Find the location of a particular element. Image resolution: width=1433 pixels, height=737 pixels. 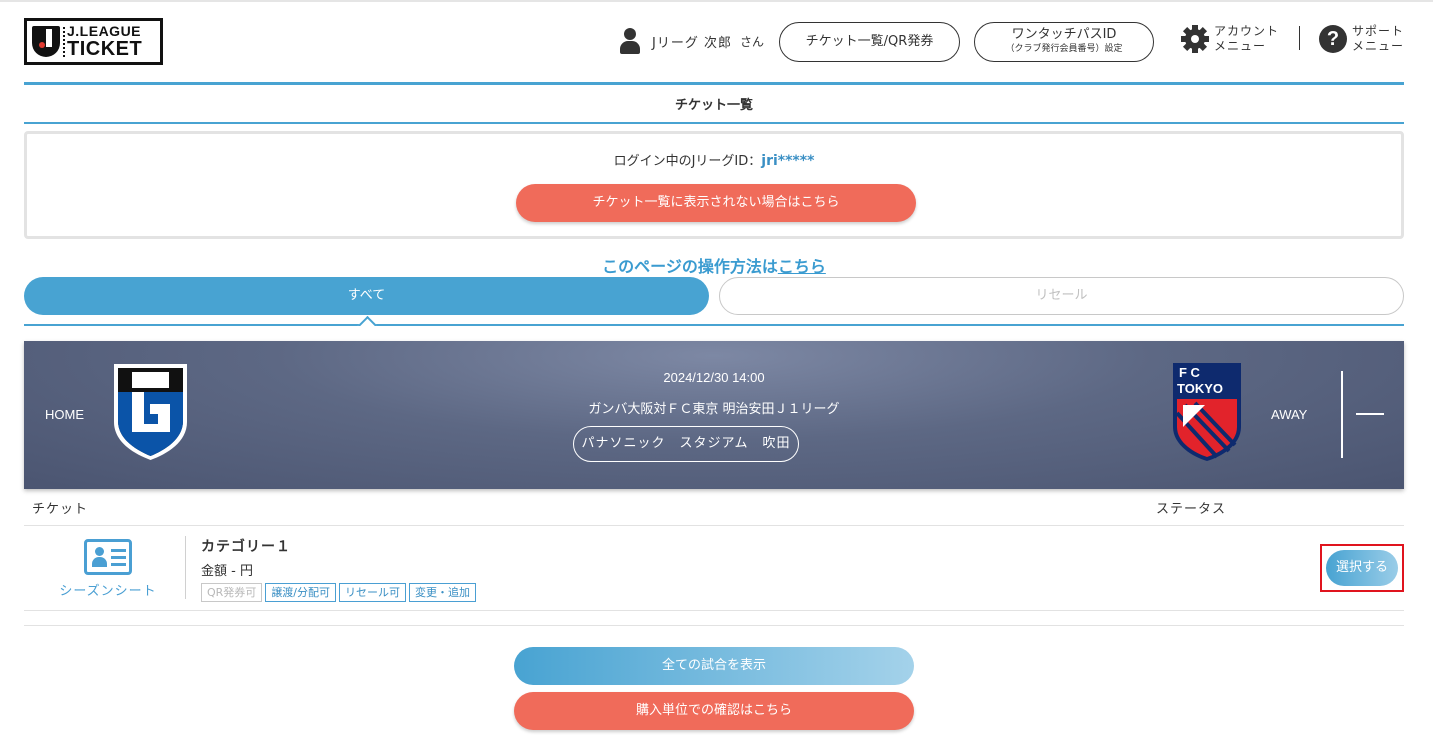

ticket-list-qr-button: チケット一覧/QR発券 is located at coordinates (869, 42).